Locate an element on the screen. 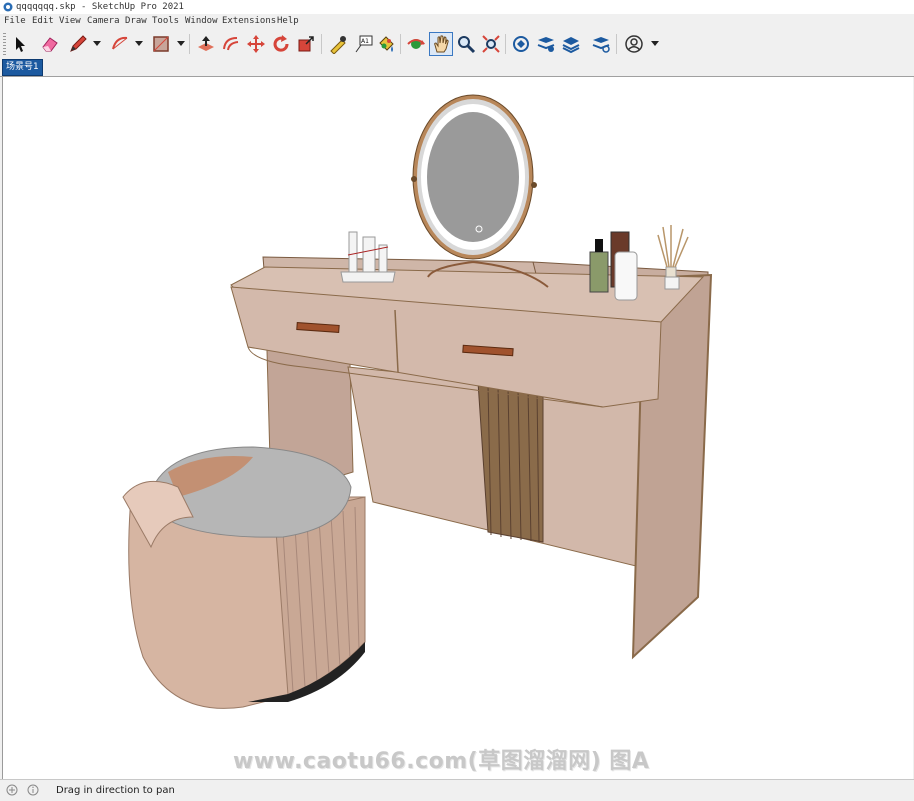 This screenshot has width=914, height=801. extension-warehouse-icon is located at coordinates (546, 44).